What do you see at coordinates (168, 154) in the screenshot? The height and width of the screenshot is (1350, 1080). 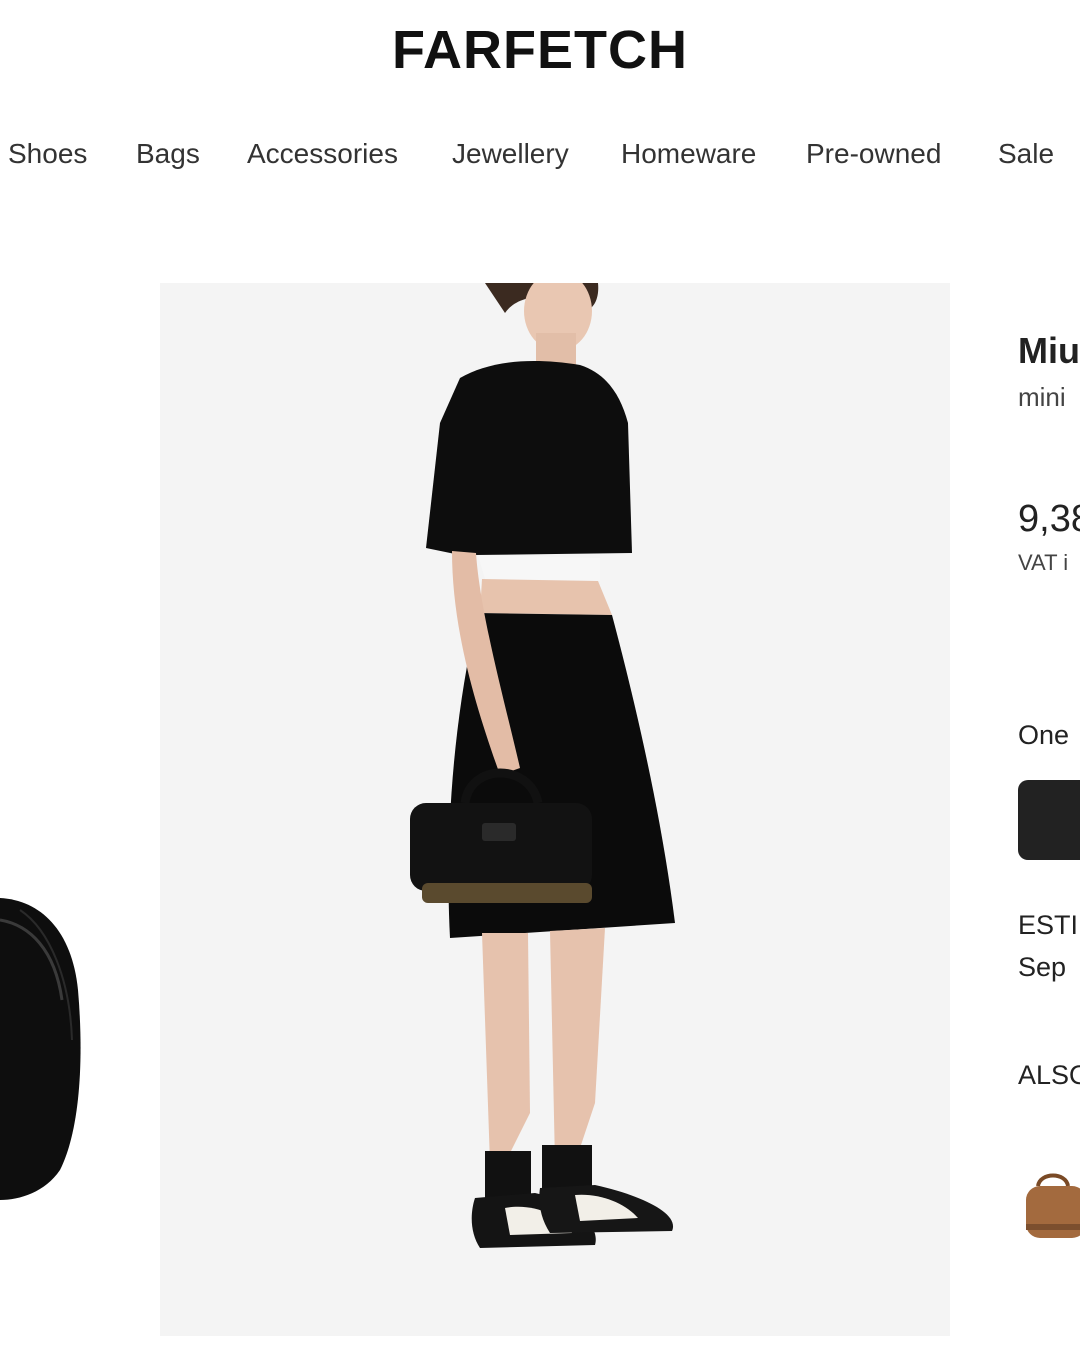 I see `nav-item-bags: Bags` at bounding box center [168, 154].